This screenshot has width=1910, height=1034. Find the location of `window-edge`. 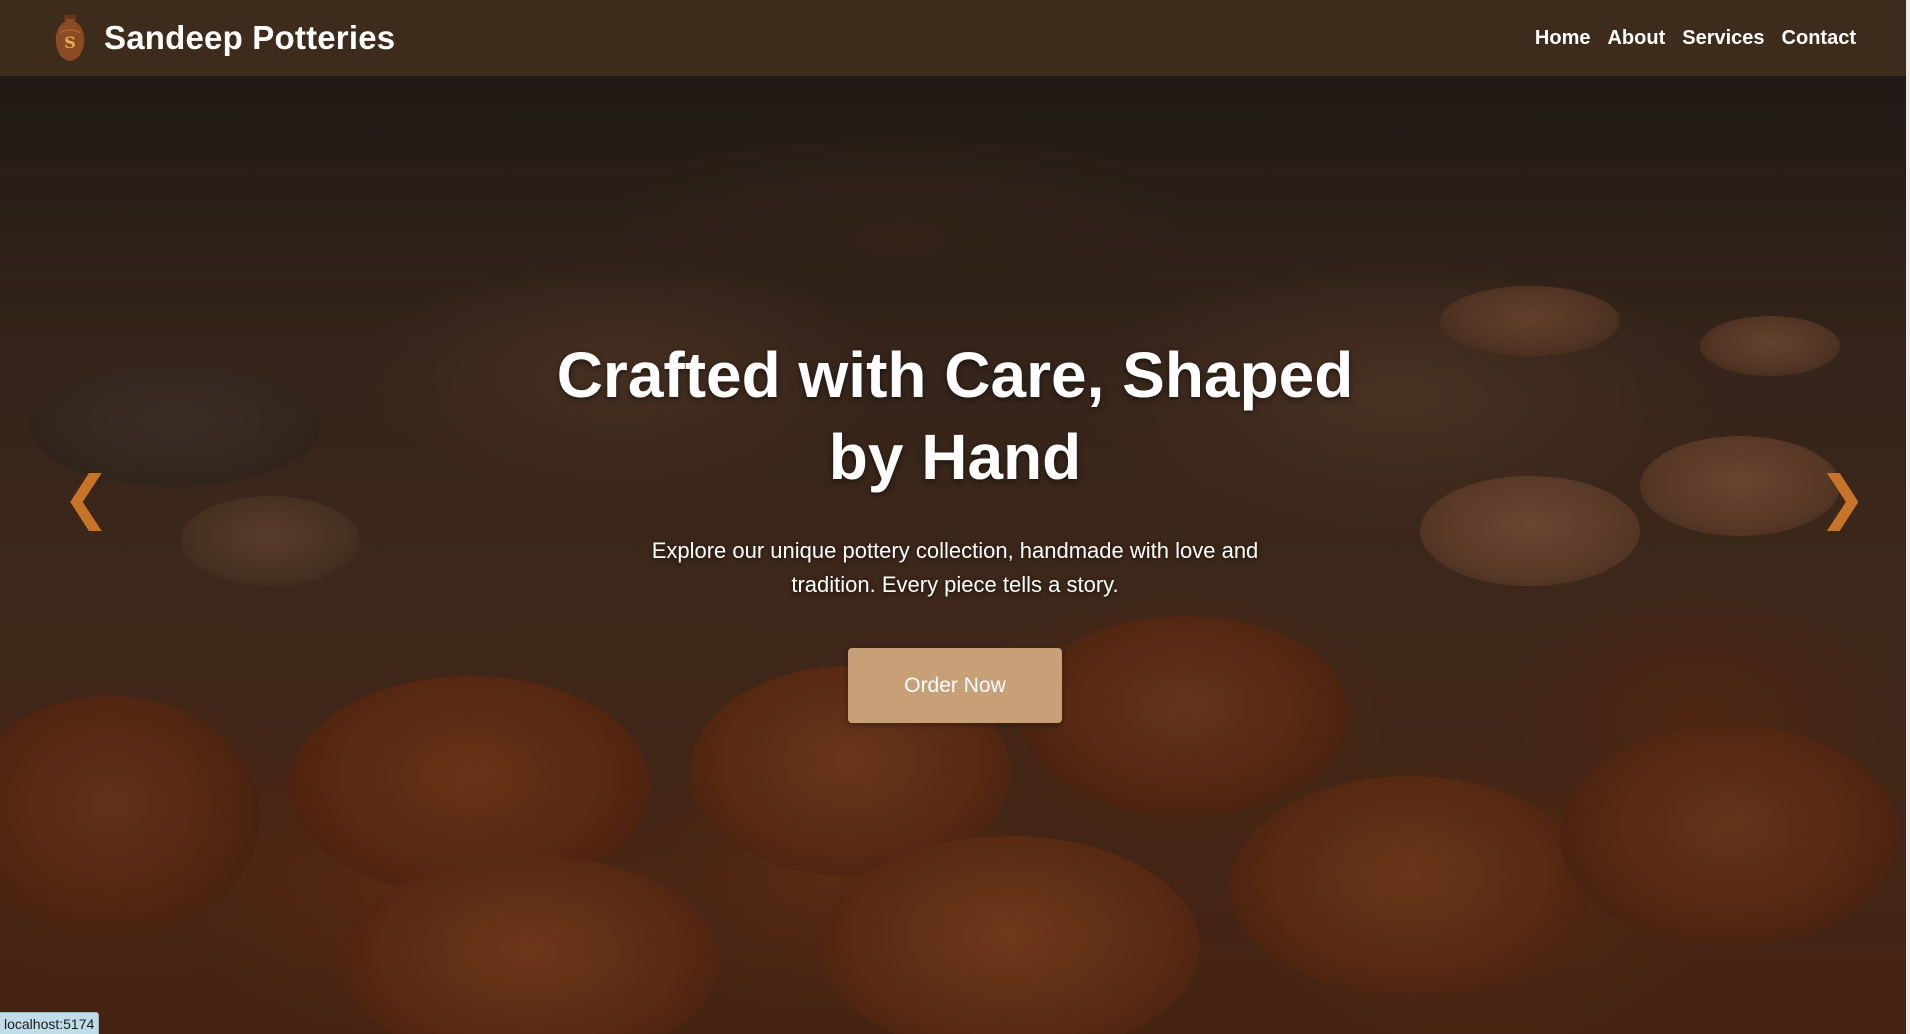

window-edge is located at coordinates (1908, 517).